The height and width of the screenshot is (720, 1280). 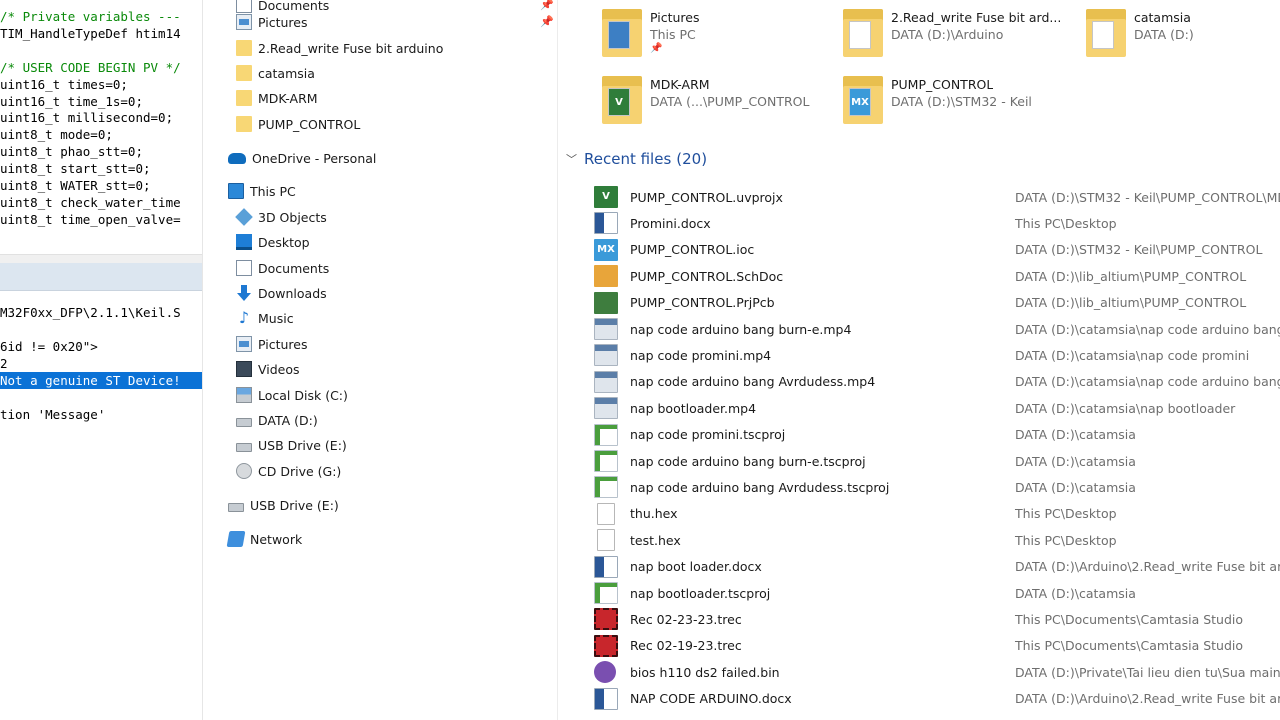 What do you see at coordinates (273, 242) in the screenshot?
I see `nav-item-desktop: Desktop` at bounding box center [273, 242].